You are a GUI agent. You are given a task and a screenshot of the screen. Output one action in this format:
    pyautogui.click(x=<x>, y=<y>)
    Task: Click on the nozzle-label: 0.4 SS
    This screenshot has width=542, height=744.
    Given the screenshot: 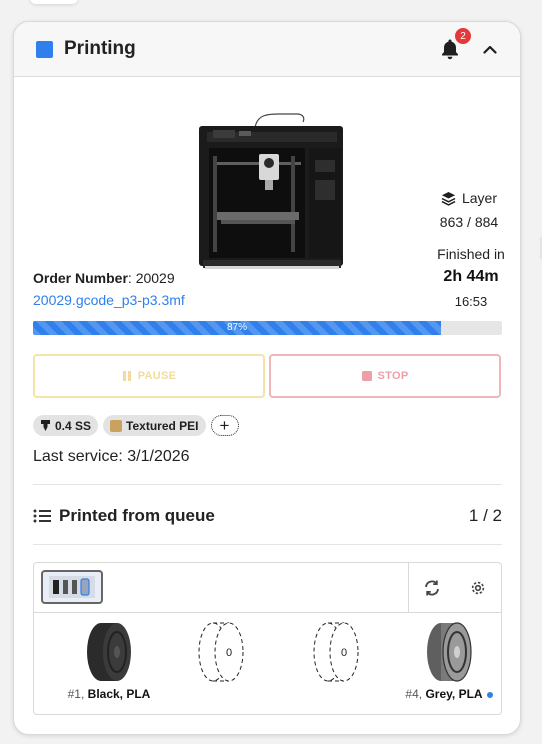 What is the action you would take?
    pyautogui.click(x=73, y=425)
    